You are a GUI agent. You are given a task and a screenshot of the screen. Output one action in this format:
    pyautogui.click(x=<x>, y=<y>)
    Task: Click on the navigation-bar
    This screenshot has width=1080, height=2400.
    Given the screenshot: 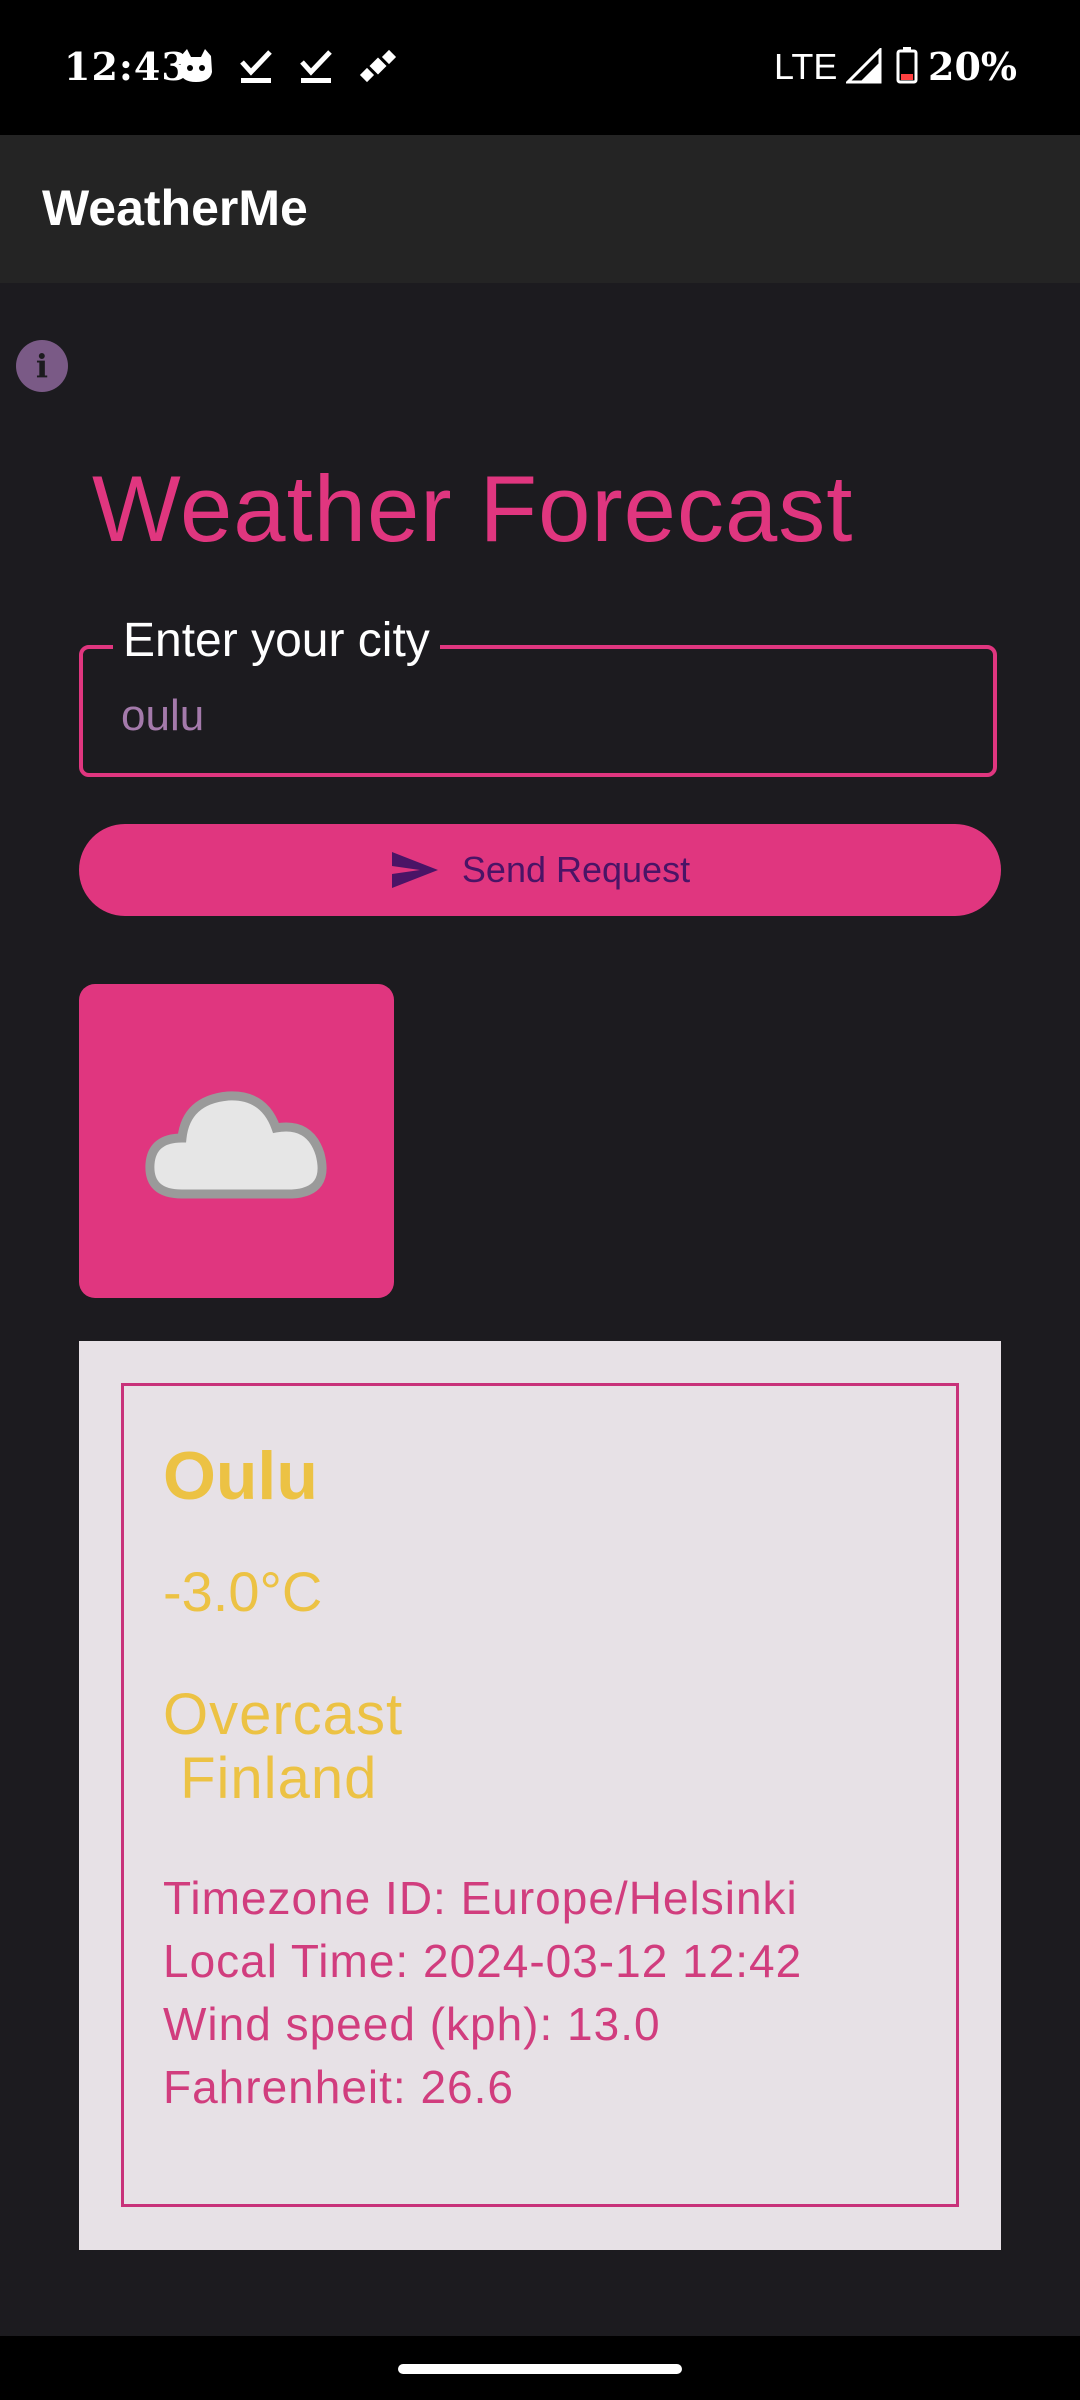 What is the action you would take?
    pyautogui.click(x=540, y=2368)
    